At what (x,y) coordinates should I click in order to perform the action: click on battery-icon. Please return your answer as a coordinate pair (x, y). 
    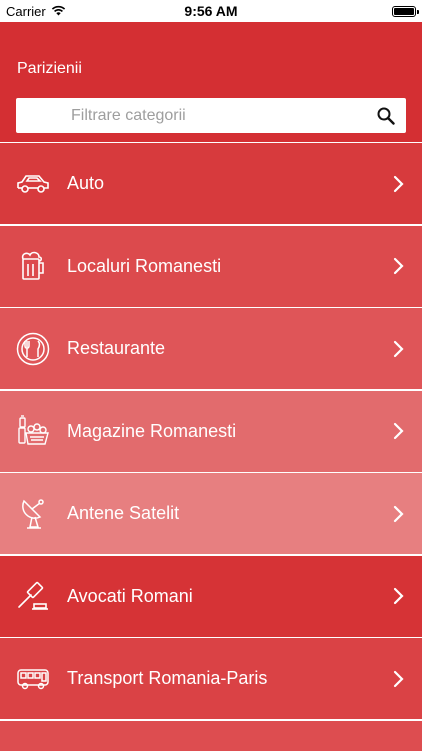
    Looking at the image, I should click on (405, 11).